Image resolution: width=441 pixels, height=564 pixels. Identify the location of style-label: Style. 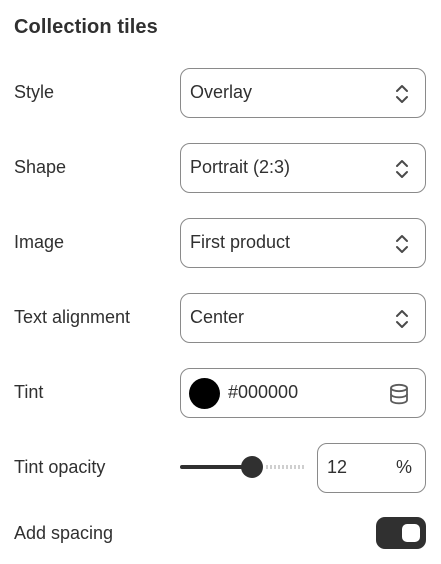
(34, 92).